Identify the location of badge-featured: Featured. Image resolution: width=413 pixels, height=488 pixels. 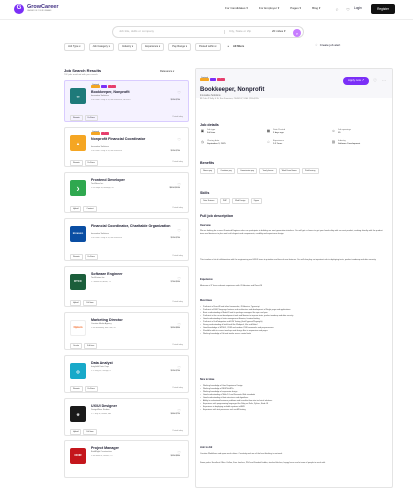
(96, 133).